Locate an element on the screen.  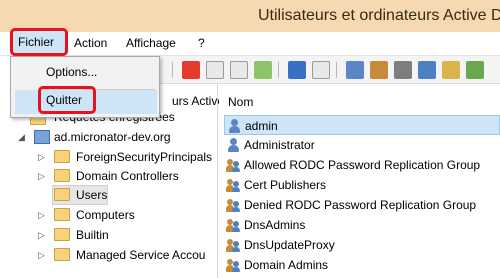
list-item-label: Denied RODC Password Replication Group is located at coordinates (360, 205).